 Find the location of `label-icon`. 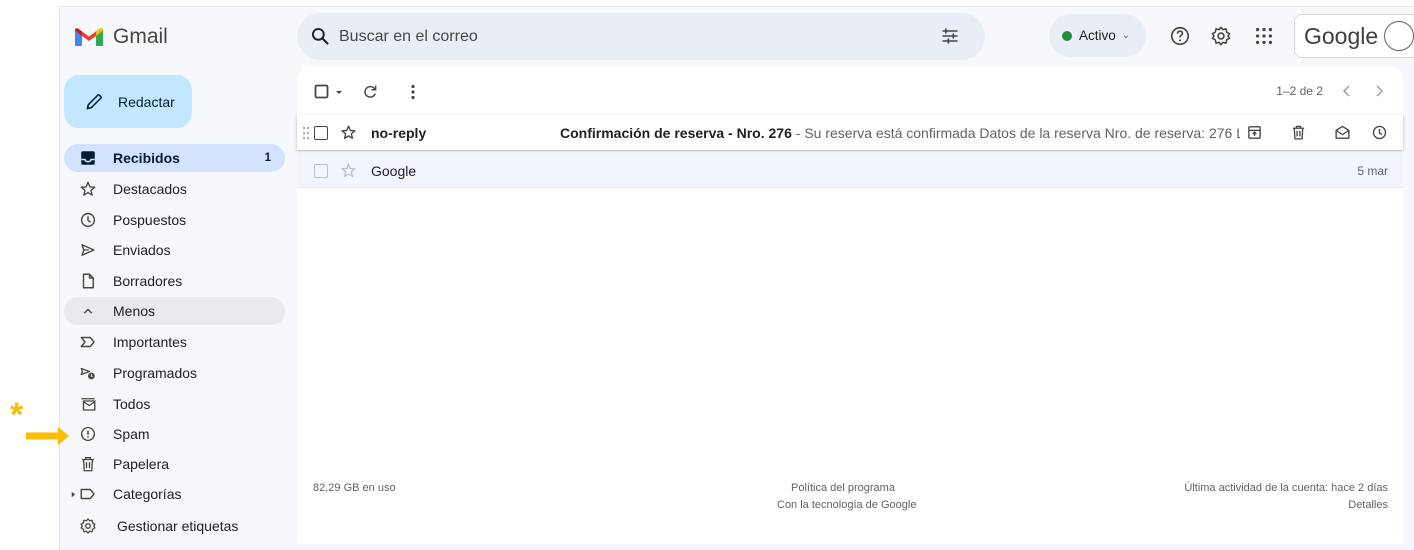

label-icon is located at coordinates (87, 494).